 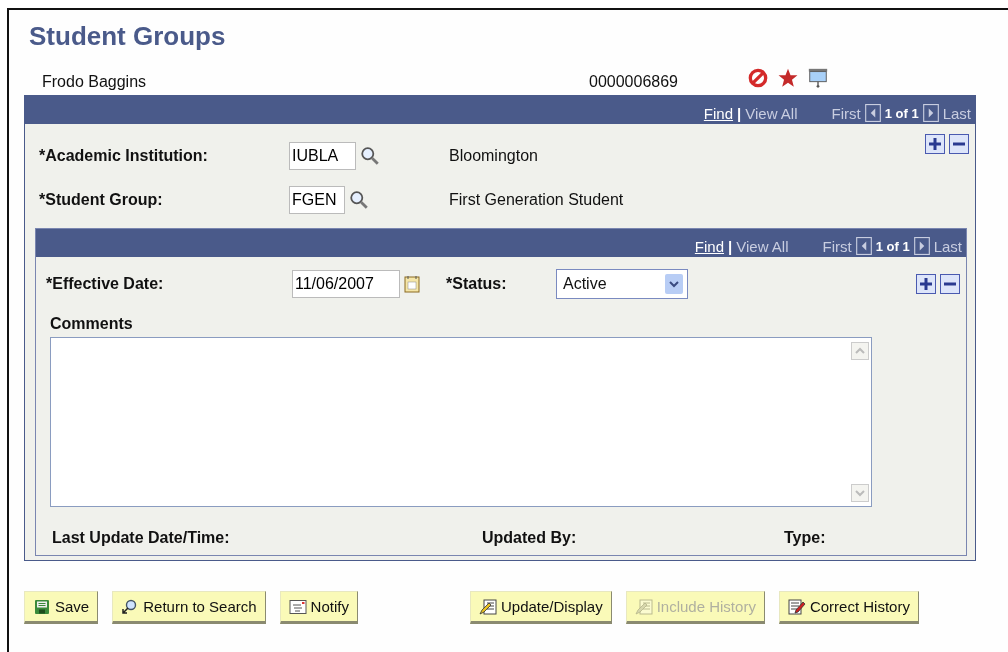 I want to click on field-label: *Status:, so click(x=477, y=284).